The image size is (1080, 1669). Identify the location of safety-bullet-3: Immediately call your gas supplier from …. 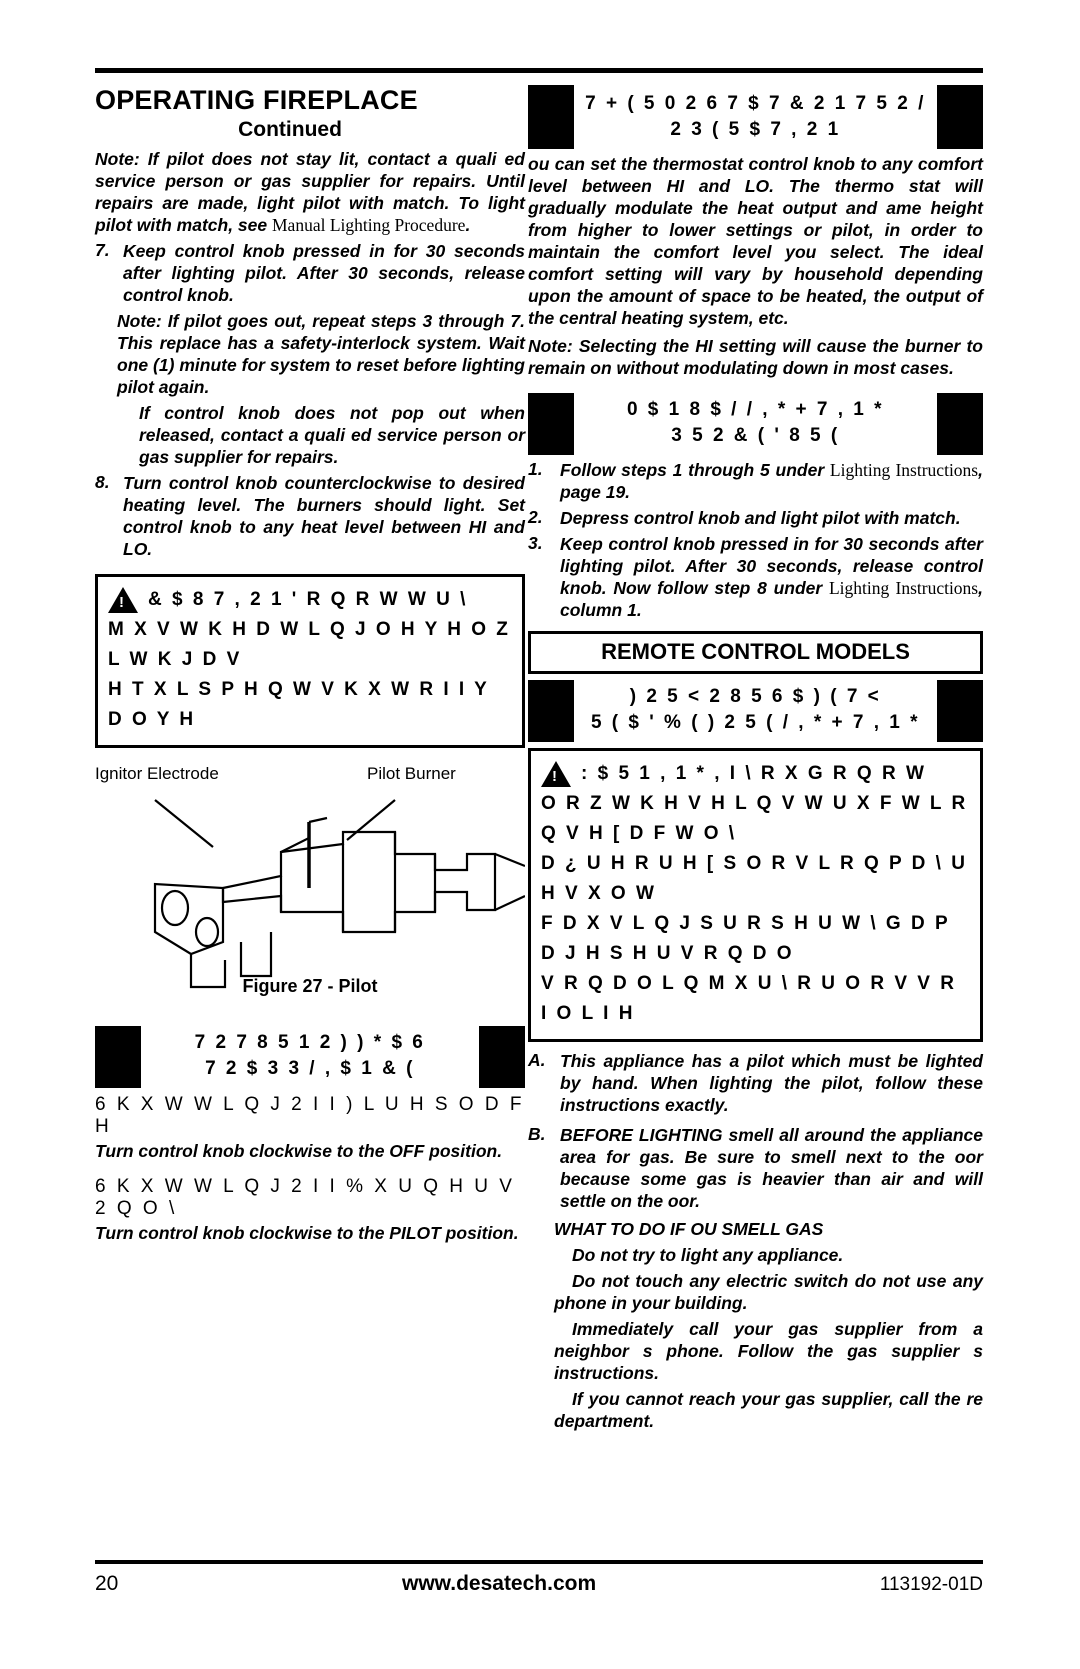
(768, 1351).